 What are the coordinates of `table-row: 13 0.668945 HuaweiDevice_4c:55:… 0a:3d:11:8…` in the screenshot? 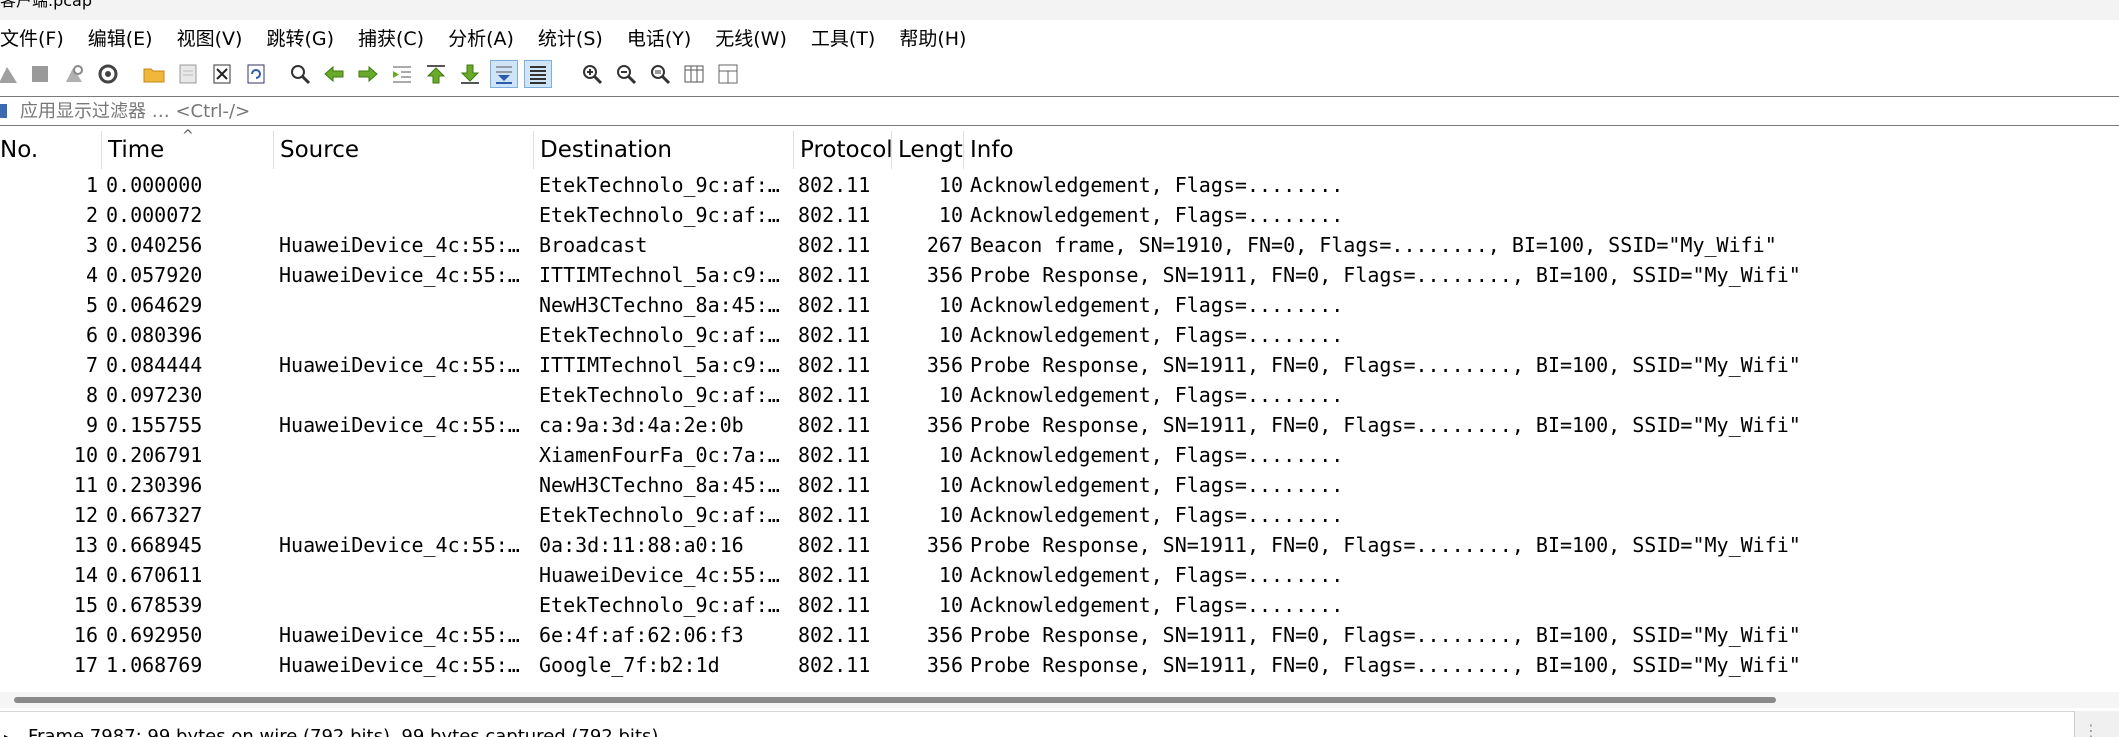 It's located at (1059, 545).